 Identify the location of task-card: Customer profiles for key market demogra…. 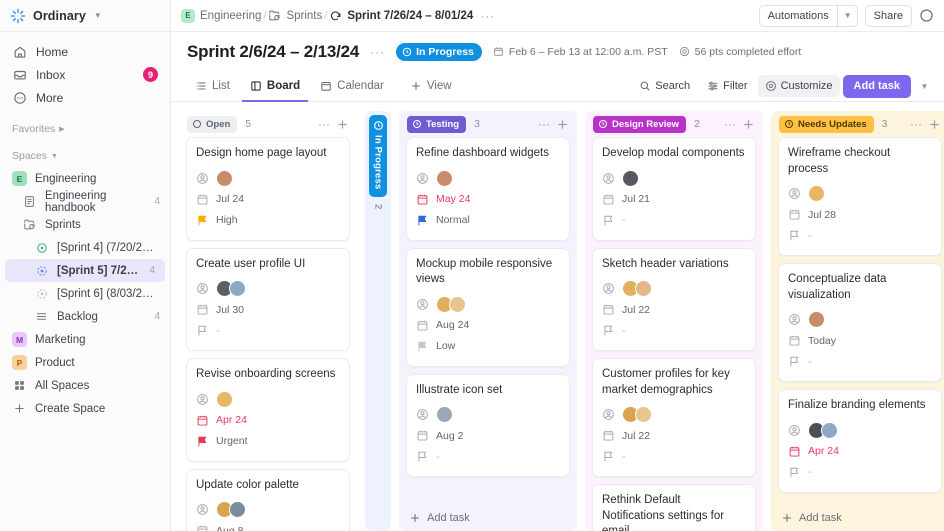
(674, 418).